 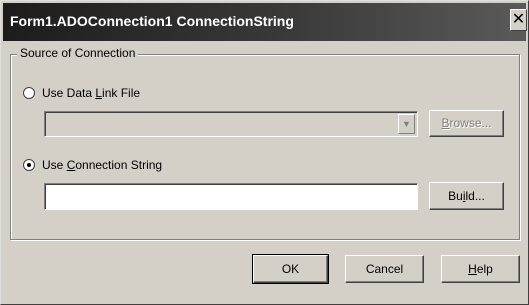 What do you see at coordinates (78, 53) in the screenshot?
I see `group-label: Source of Connection` at bounding box center [78, 53].